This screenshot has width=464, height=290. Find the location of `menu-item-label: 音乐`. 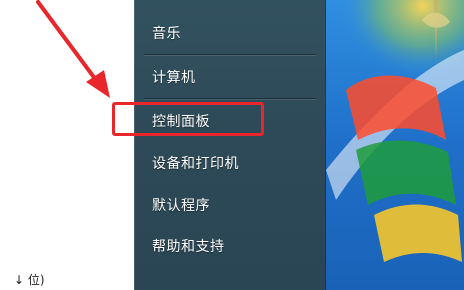

menu-item-label: 音乐 is located at coordinates (166, 34).